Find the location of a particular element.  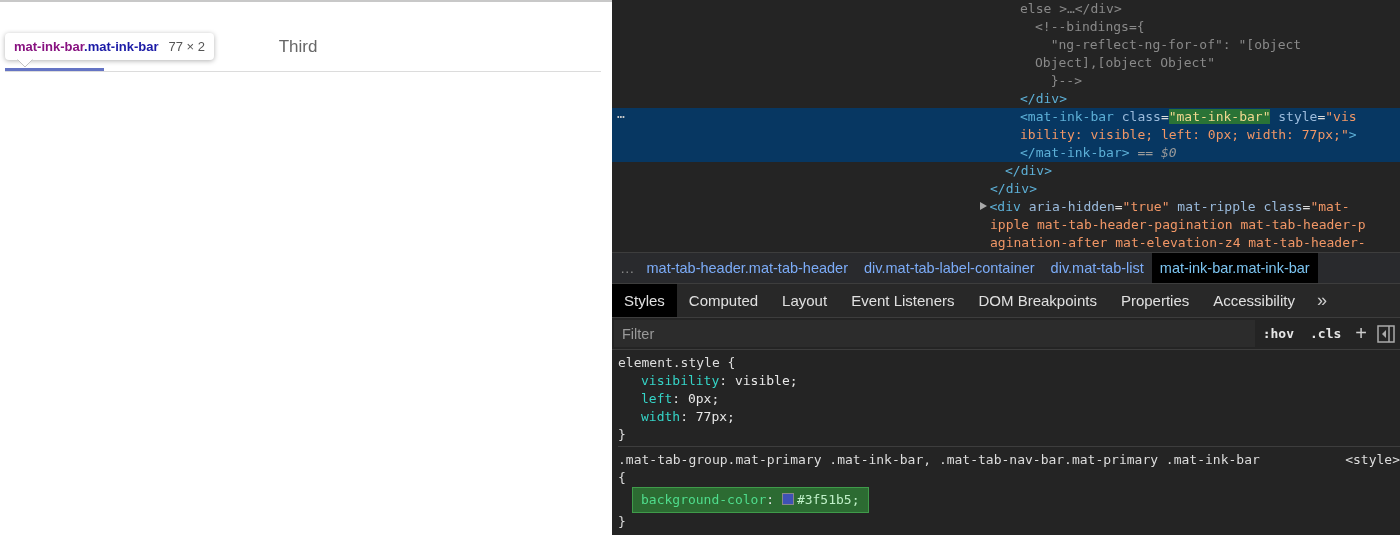

brace: { is located at coordinates (622, 478).